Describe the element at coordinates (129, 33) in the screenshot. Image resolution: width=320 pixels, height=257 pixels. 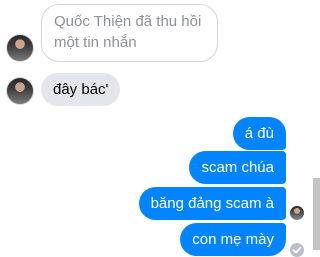
I see `recalled-message-notice: Quốc Thiện đã thu hồi một tin nhắn` at that location.